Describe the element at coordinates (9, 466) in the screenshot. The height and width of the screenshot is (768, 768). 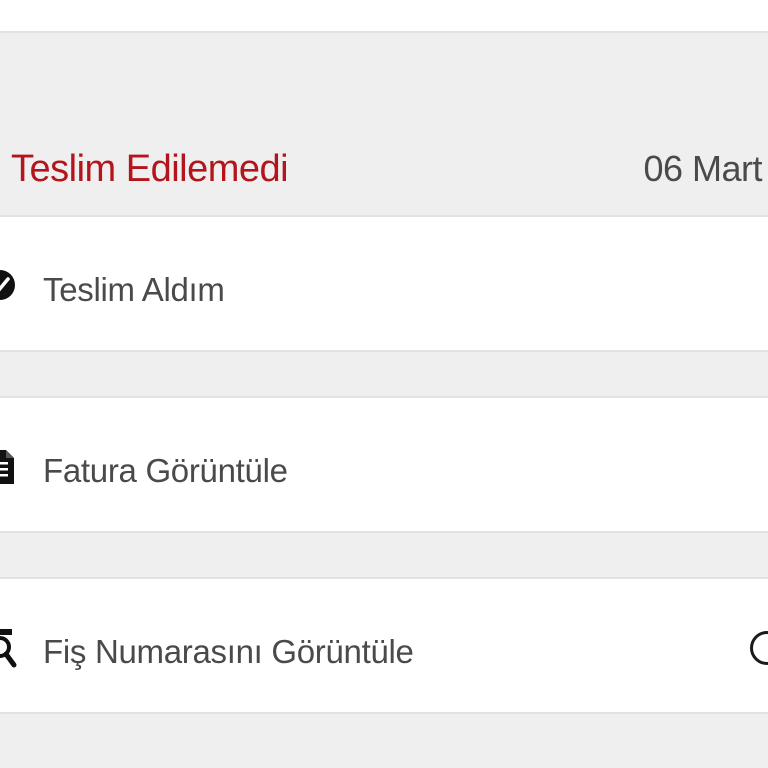
I see `document-icon` at that location.